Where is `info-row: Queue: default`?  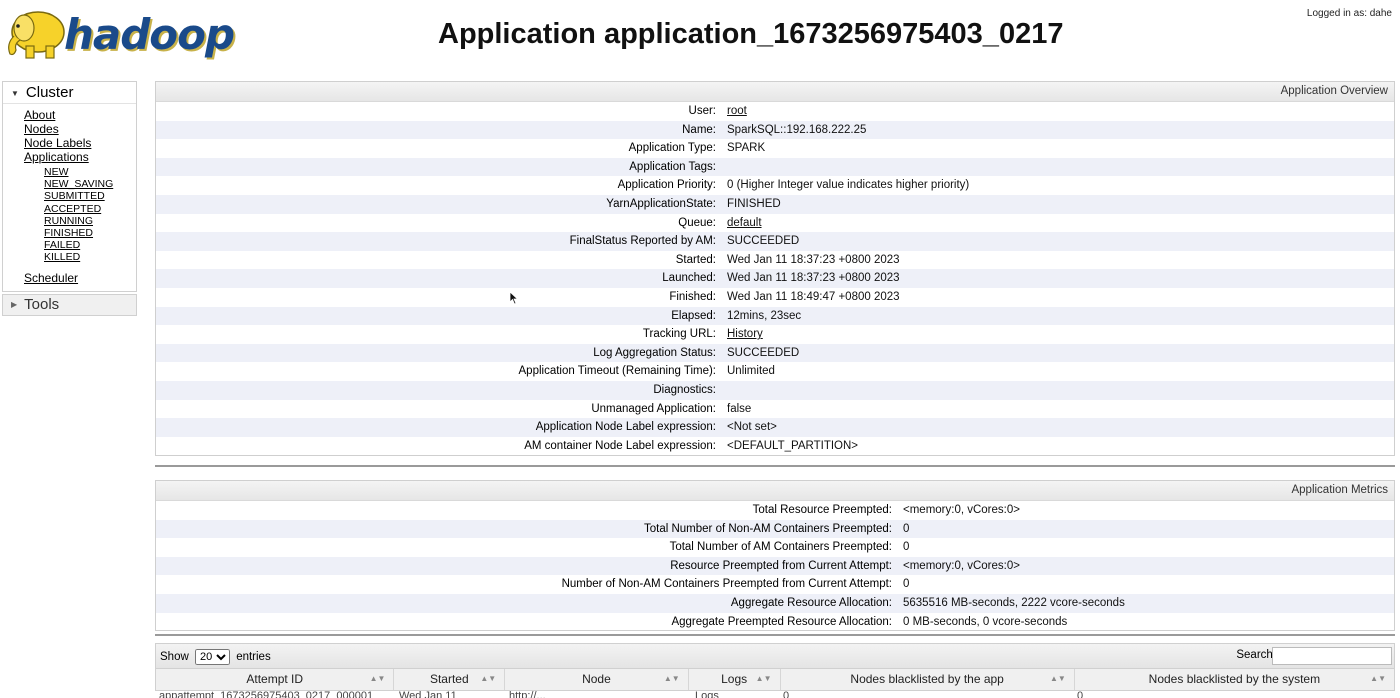 info-row: Queue: default is located at coordinates (775, 223).